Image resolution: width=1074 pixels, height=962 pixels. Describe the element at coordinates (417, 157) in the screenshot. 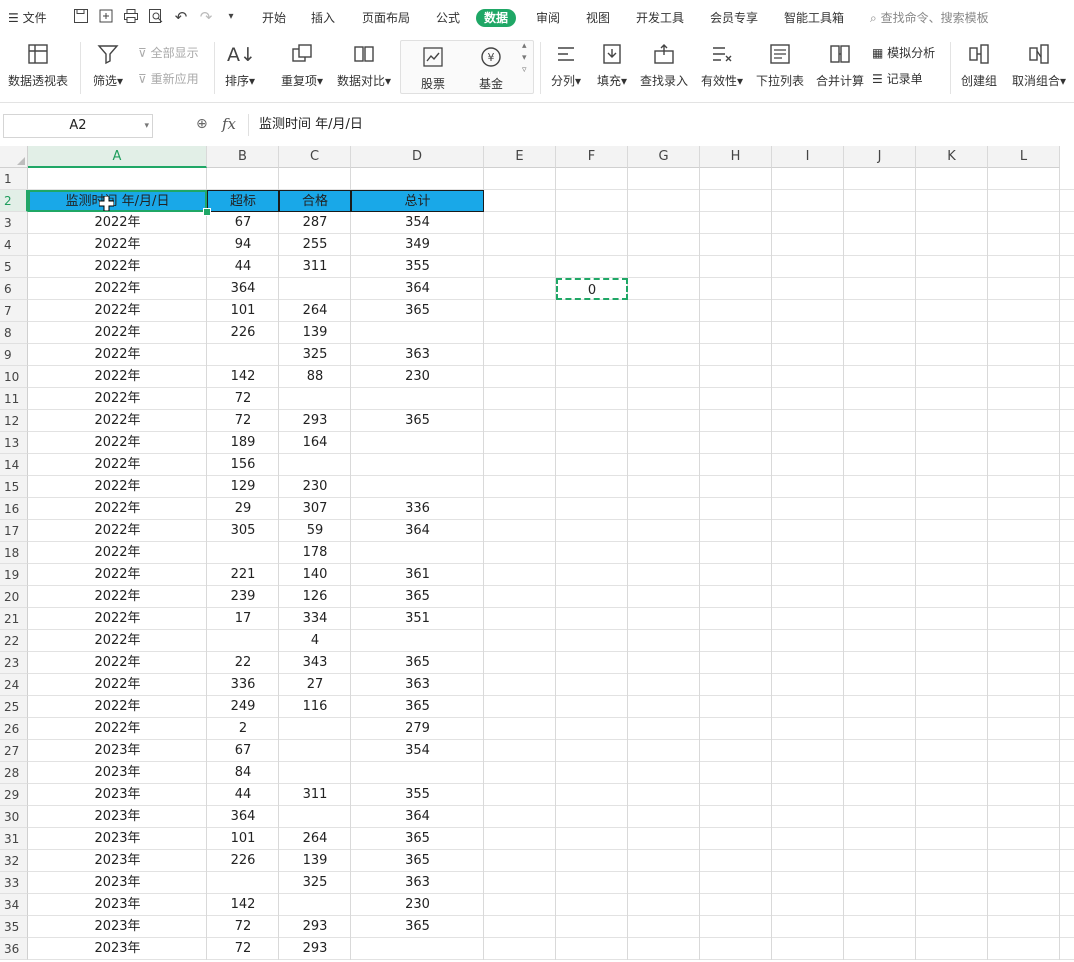

I see `column-header-d: D` at that location.